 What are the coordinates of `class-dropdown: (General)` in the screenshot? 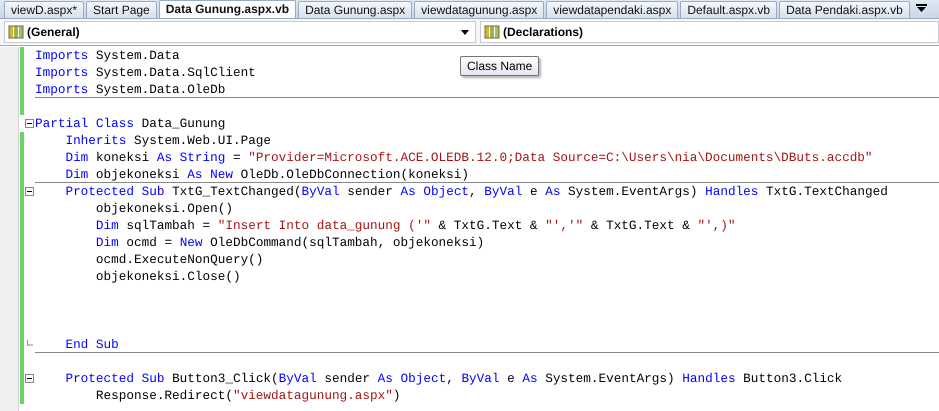 It's located at (240, 32).